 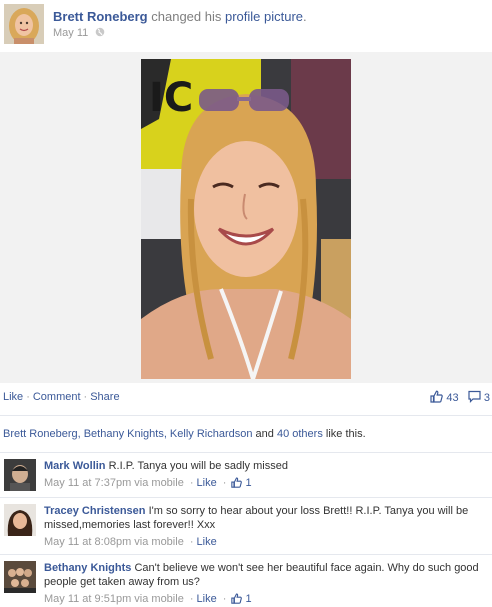 What do you see at coordinates (13, 397) in the screenshot?
I see `like-link: Like` at bounding box center [13, 397].